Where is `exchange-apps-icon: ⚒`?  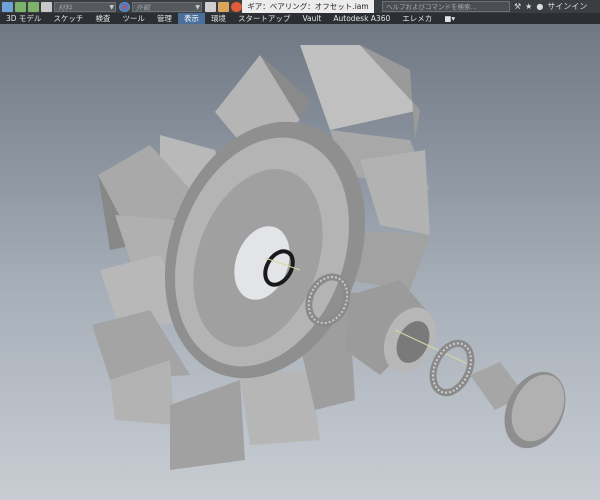 exchange-apps-icon: ⚒ is located at coordinates (517, 6).